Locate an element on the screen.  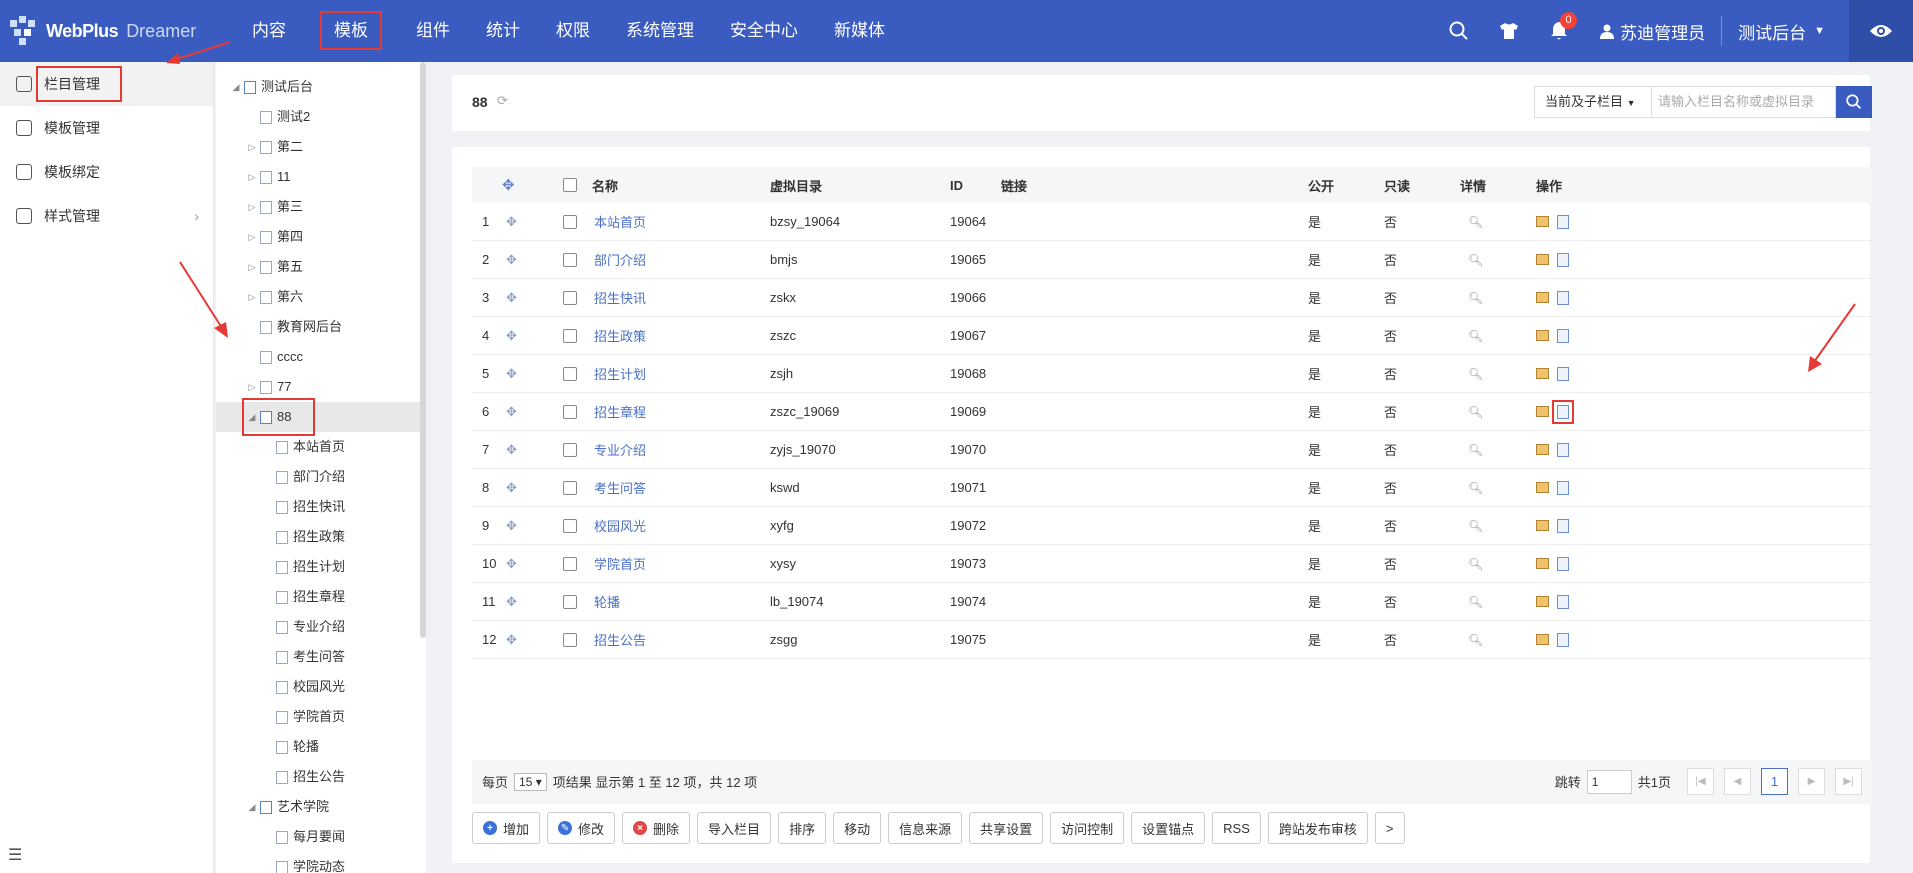
tree-node: ▷ 第二 is located at coordinates (321, 147).